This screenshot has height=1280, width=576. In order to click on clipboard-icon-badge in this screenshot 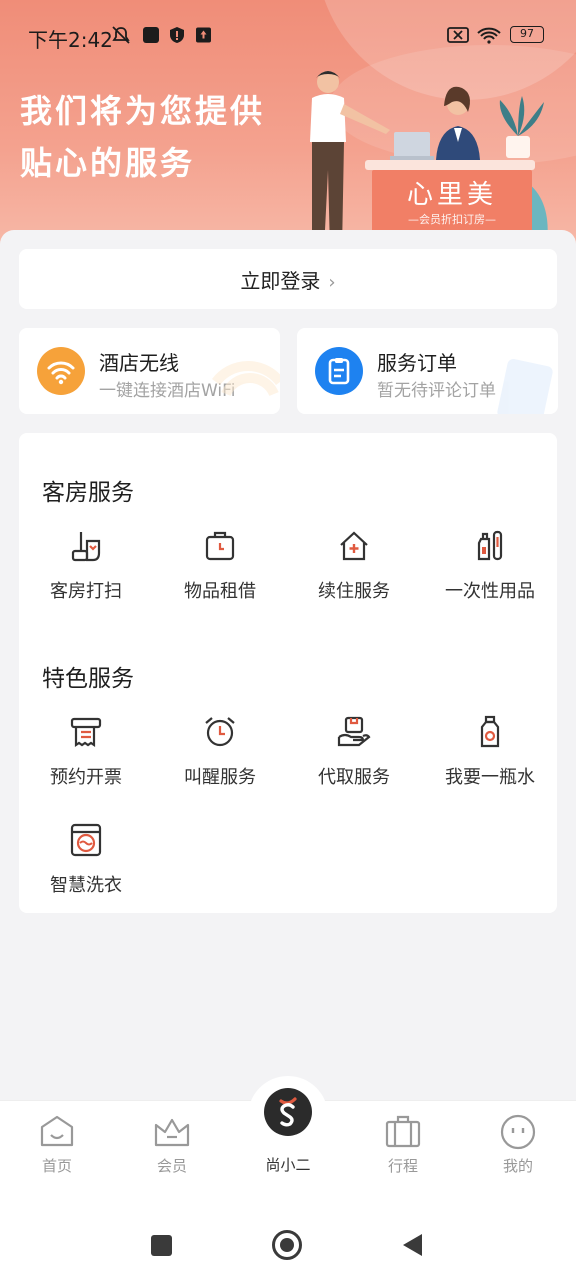, I will do `click(339, 371)`.